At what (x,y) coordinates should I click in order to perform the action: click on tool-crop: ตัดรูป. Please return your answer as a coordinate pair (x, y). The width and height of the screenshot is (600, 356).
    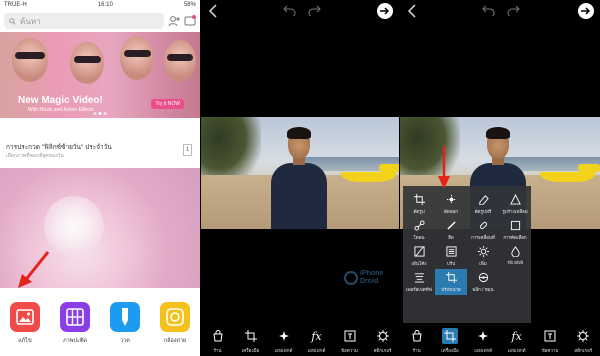
    Looking at the image, I should click on (419, 204).